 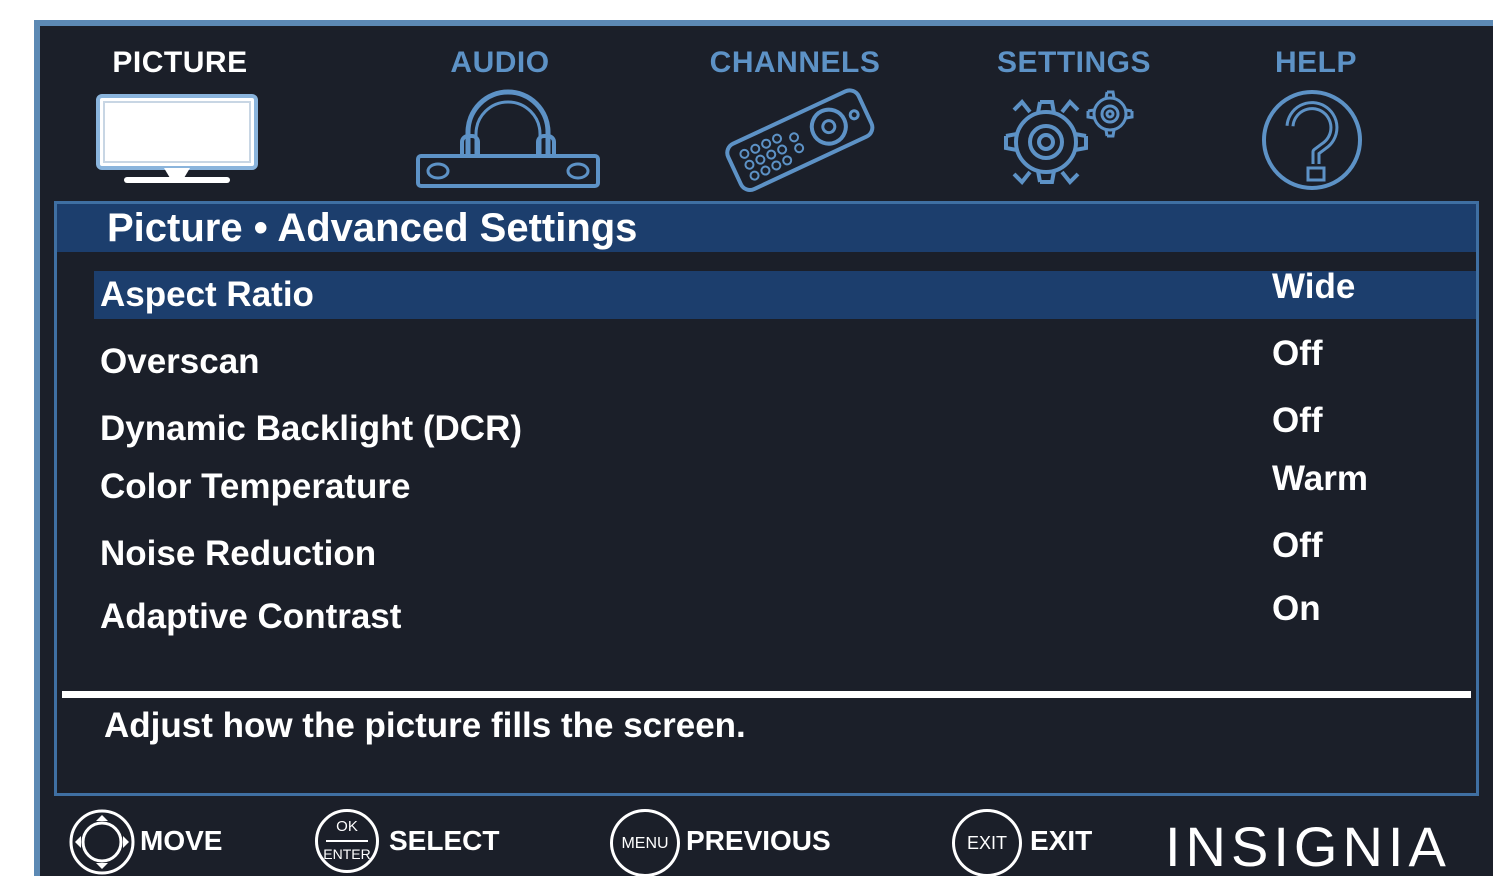 I want to click on footer-move: MOVE, so click(x=151, y=841).